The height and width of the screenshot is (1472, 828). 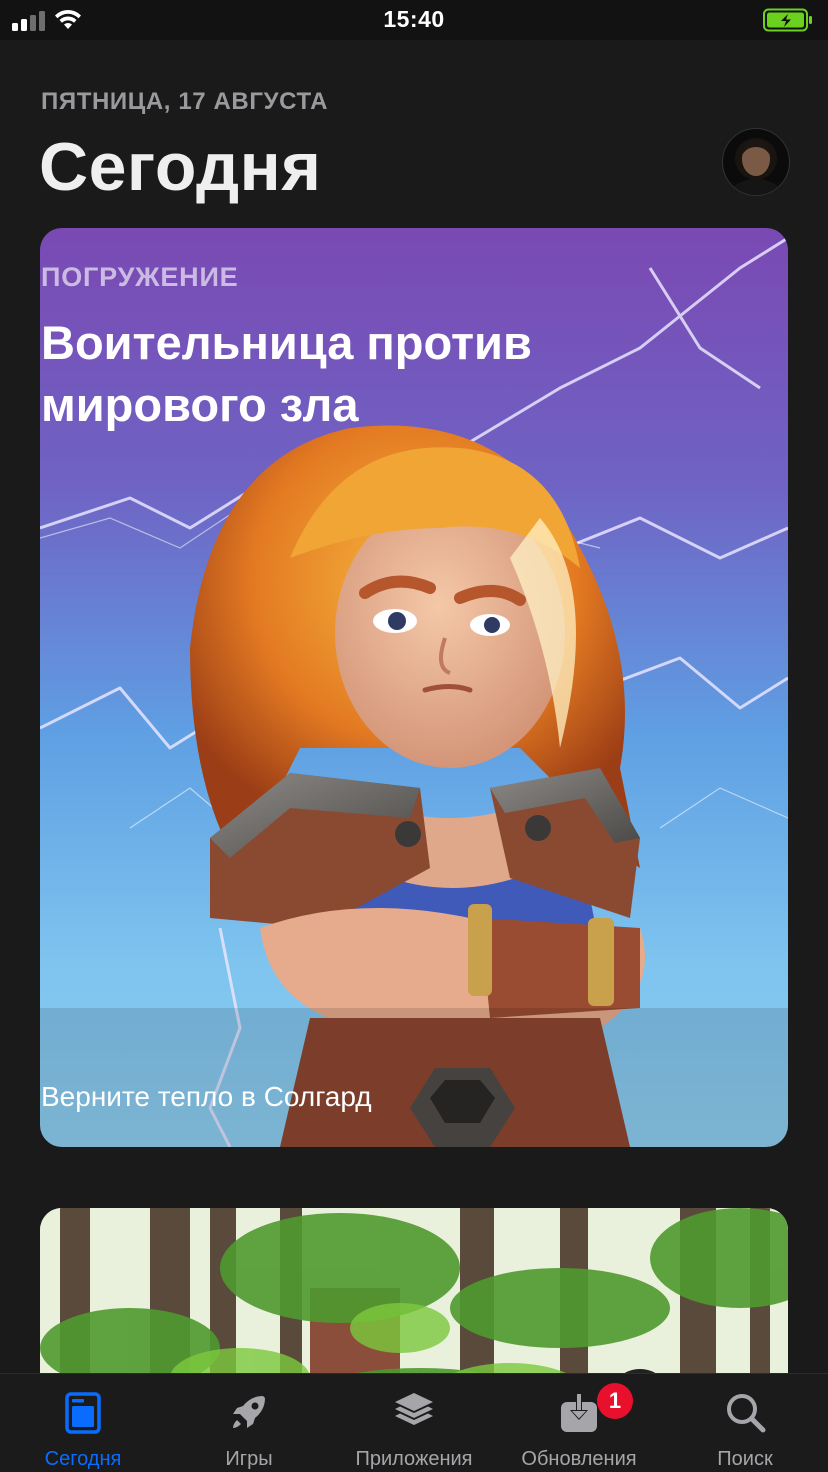 I want to click on updates-badge: 1, so click(x=615, y=1401).